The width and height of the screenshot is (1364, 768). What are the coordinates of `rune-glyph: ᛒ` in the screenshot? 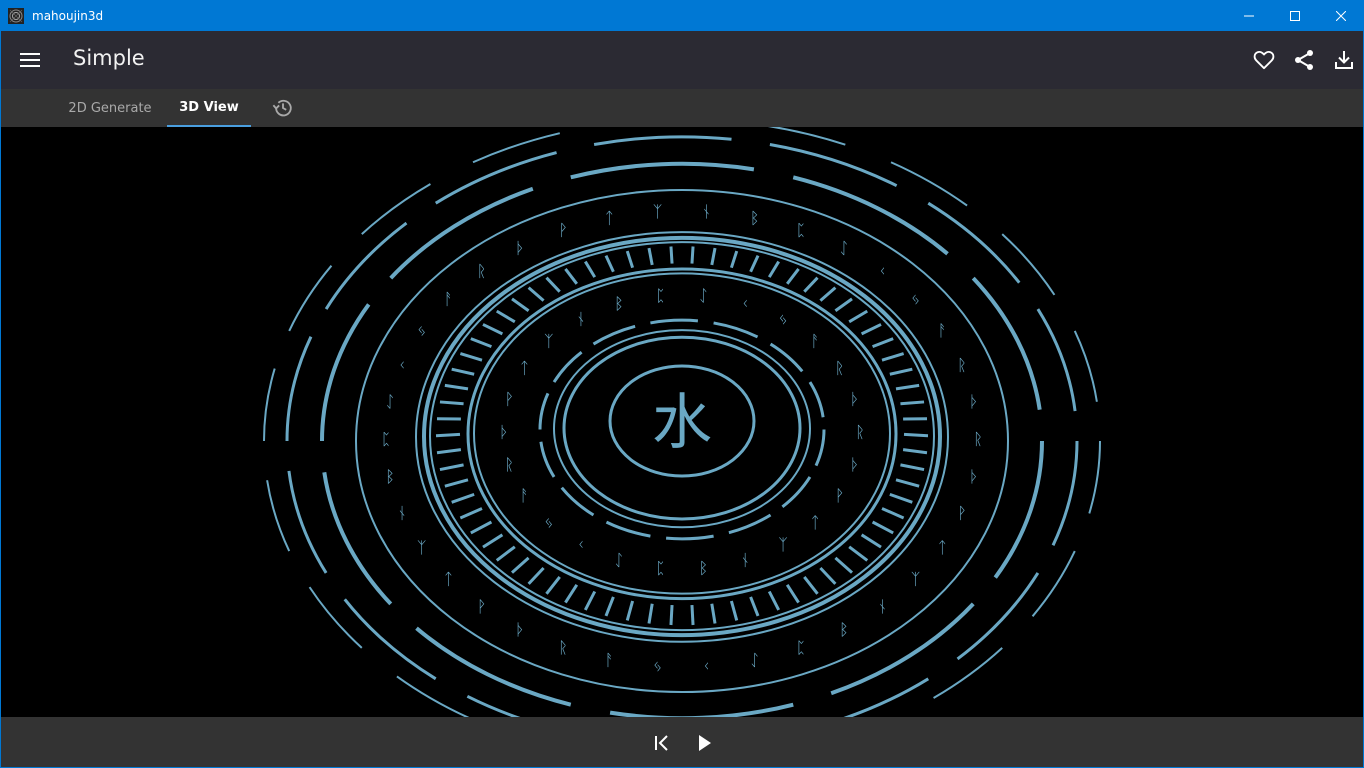 It's located at (704, 567).